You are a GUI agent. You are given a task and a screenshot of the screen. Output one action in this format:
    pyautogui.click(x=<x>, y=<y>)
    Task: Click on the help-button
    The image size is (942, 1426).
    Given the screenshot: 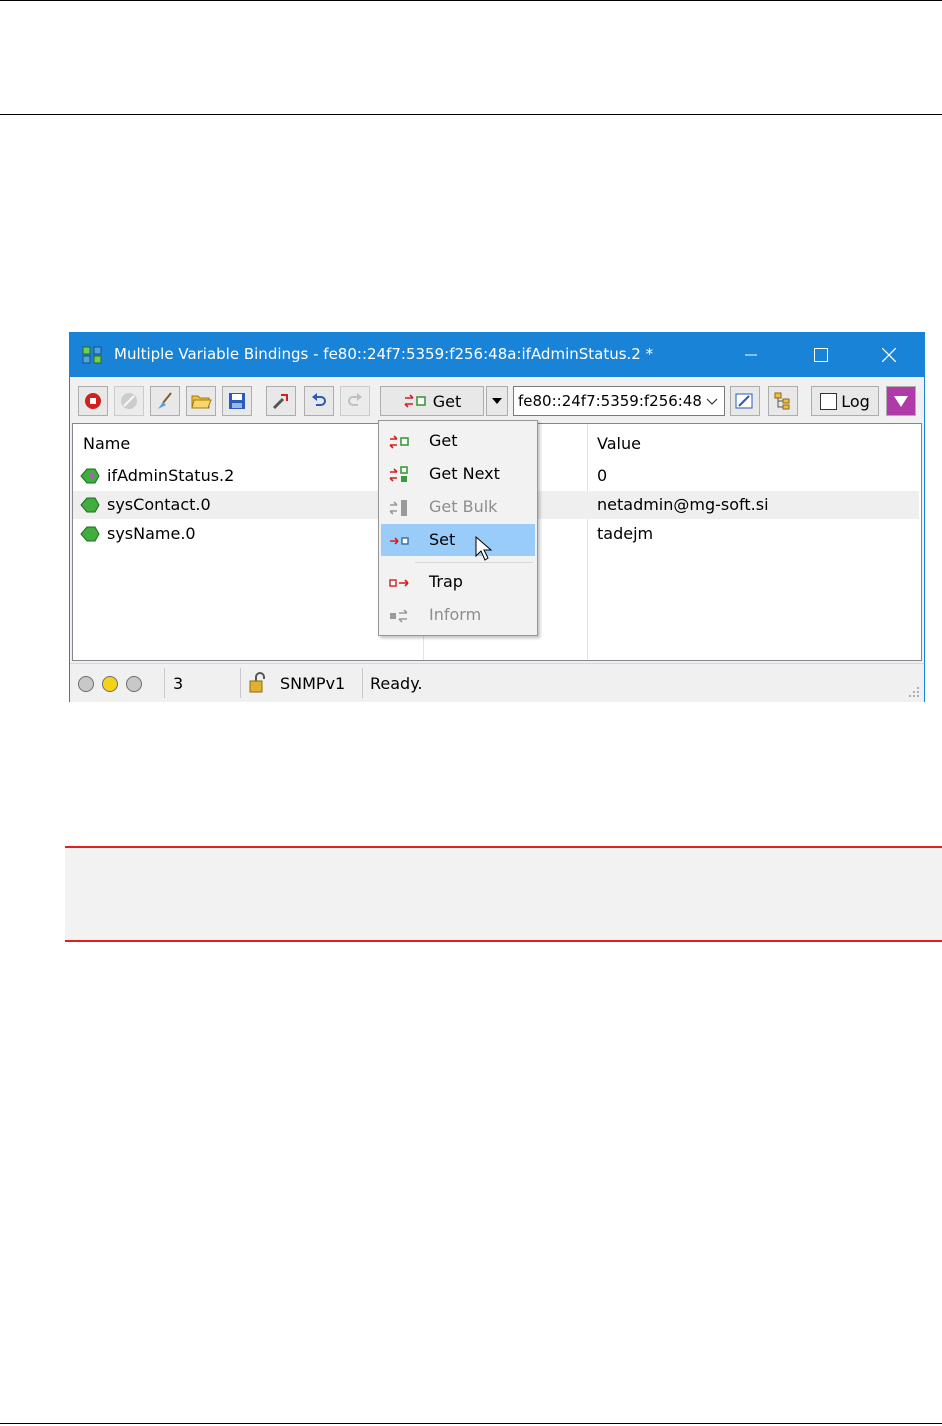 What is the action you would take?
    pyautogui.click(x=901, y=401)
    